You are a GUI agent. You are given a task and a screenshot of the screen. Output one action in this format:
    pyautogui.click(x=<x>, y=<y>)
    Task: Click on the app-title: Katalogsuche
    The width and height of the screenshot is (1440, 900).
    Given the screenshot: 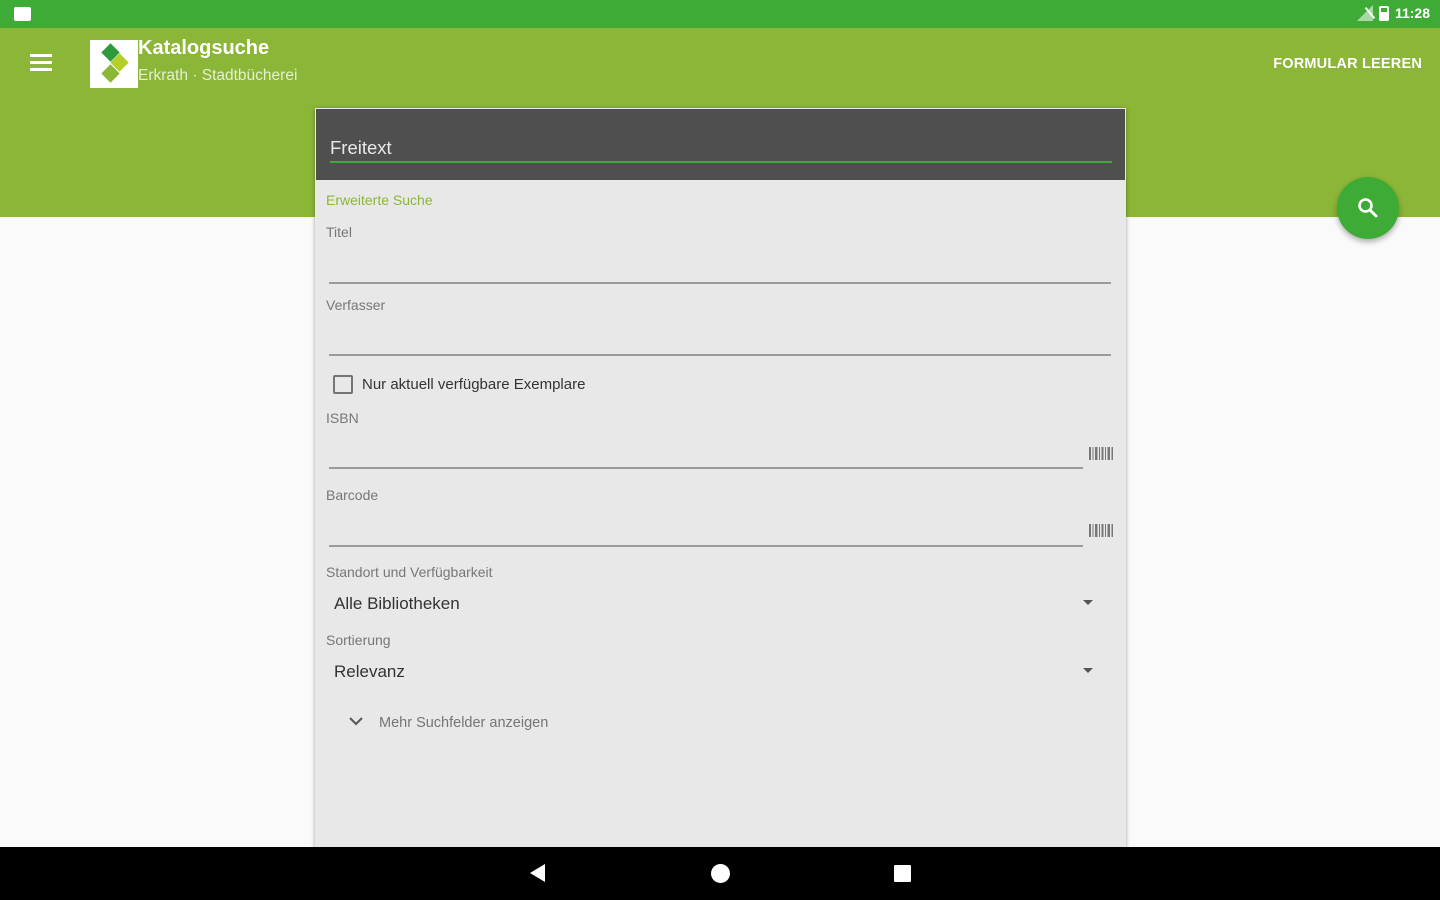 What is the action you would take?
    pyautogui.click(x=204, y=48)
    